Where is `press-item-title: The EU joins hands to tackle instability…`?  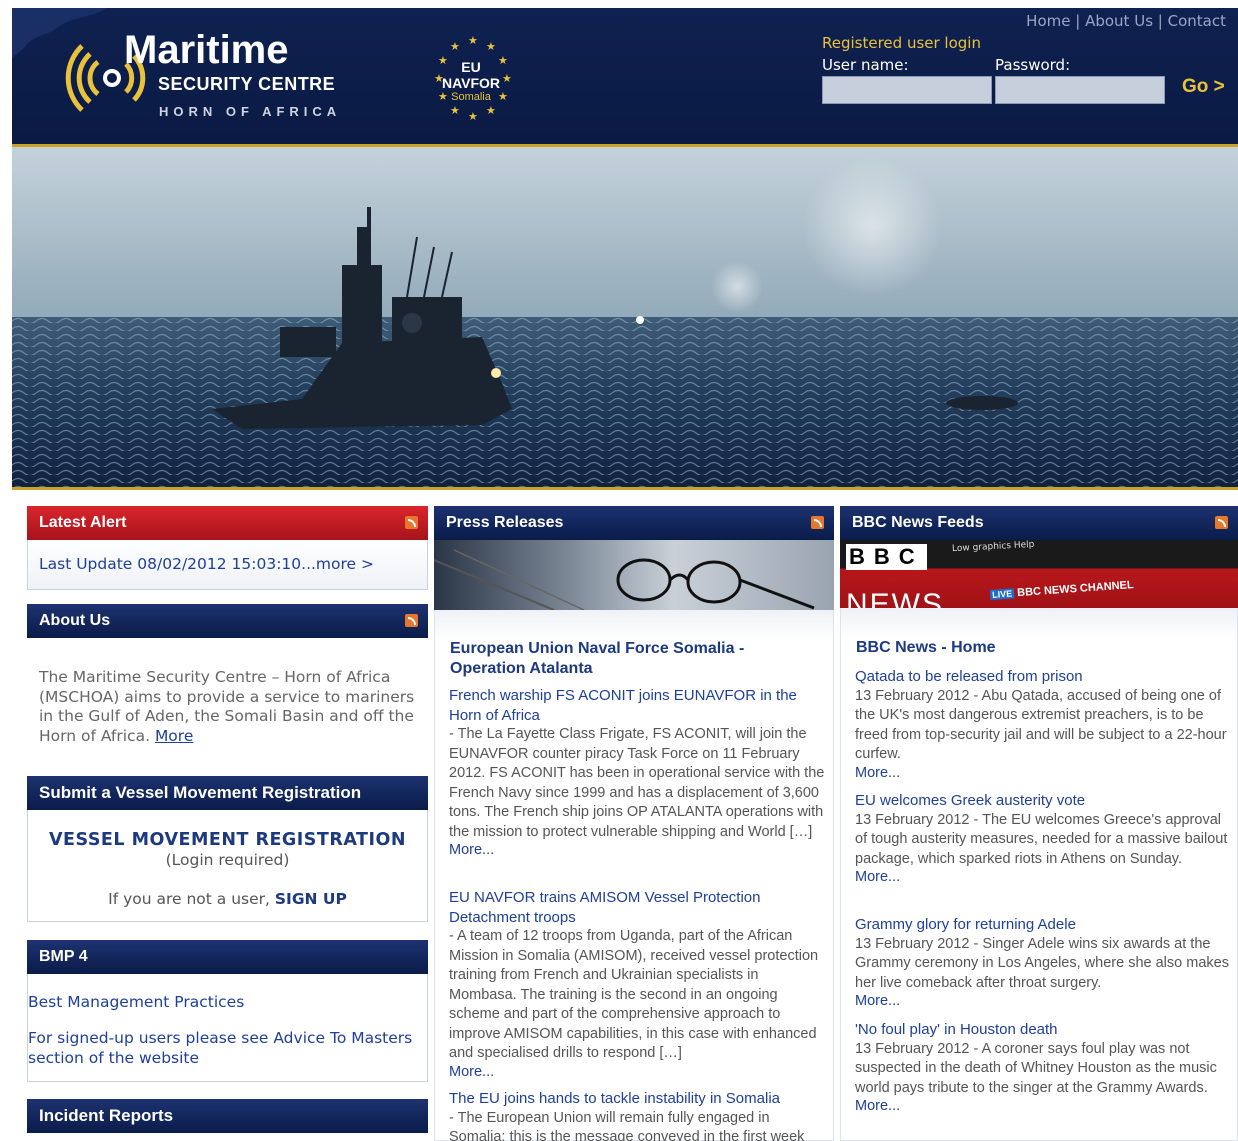
press-item-title: The EU joins hands to tackle instability… is located at coordinates (638, 1099).